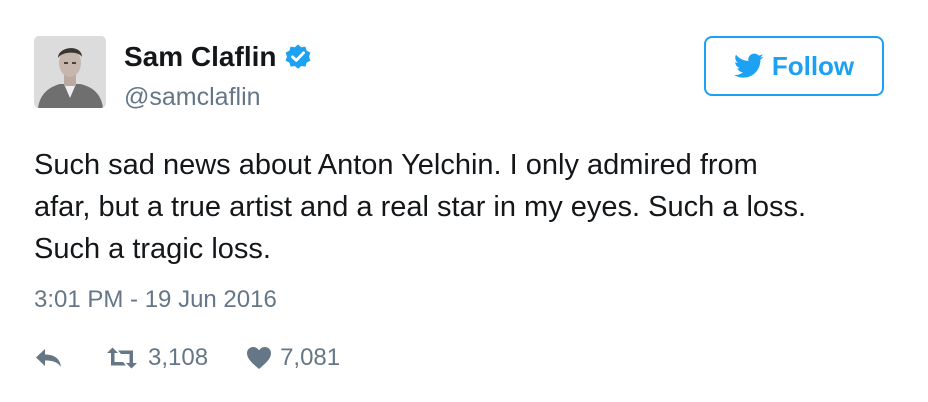 The height and width of the screenshot is (402, 928). I want to click on reply-button, so click(49, 358).